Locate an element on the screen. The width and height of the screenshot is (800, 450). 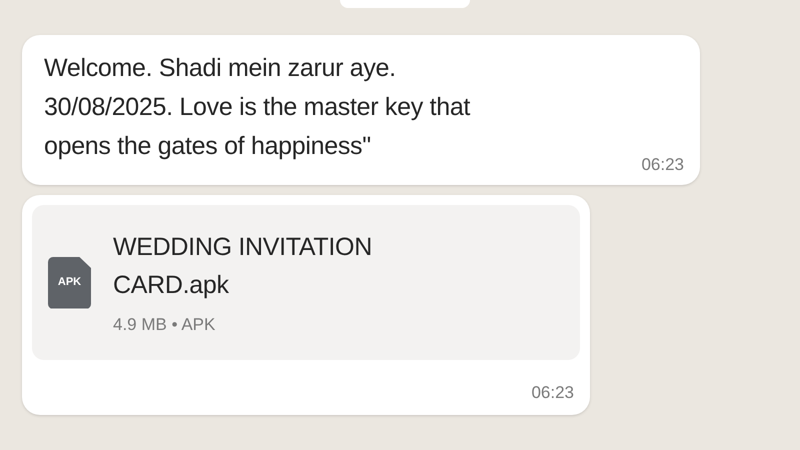
file-name: WEDDING INVITATION CARD.apk is located at coordinates (242, 266).